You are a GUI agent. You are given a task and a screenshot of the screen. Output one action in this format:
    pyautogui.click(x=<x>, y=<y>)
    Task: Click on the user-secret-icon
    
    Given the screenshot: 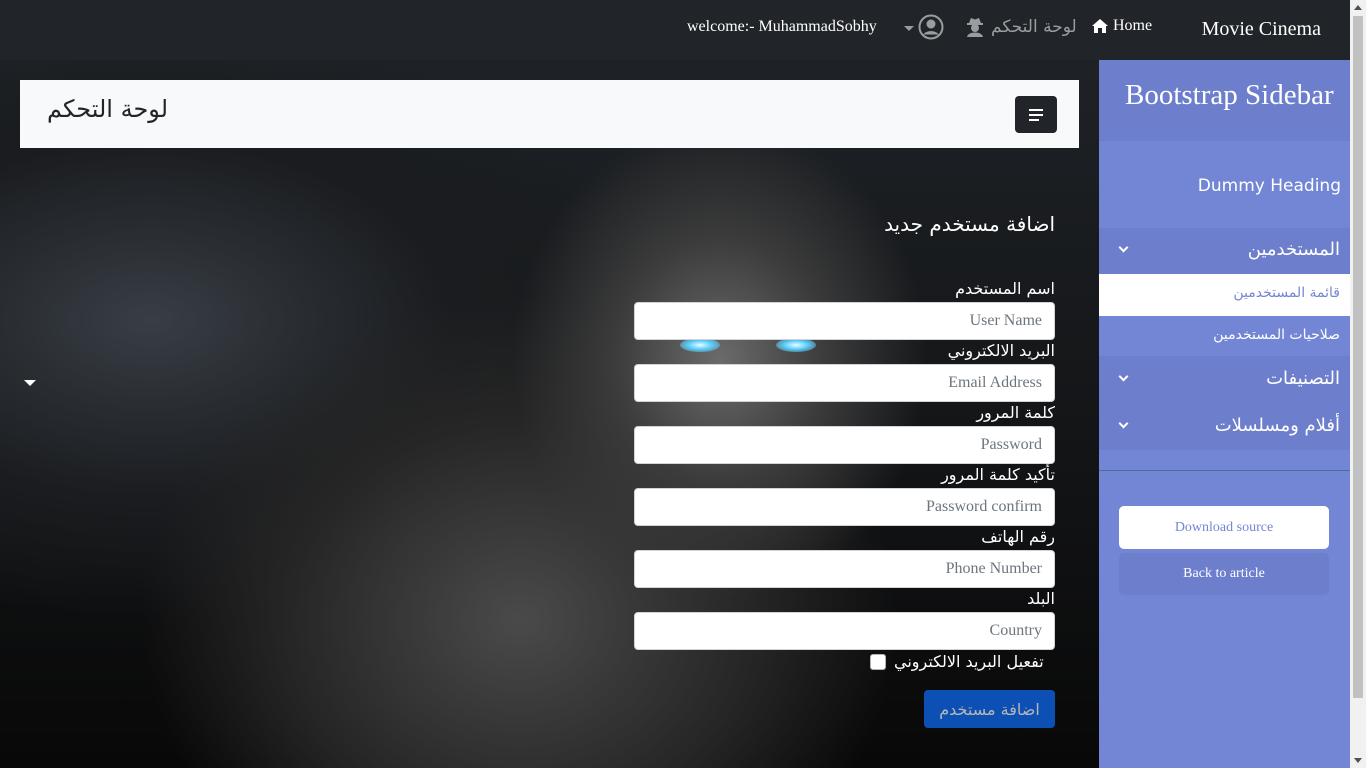 What is the action you would take?
    pyautogui.click(x=975, y=27)
    